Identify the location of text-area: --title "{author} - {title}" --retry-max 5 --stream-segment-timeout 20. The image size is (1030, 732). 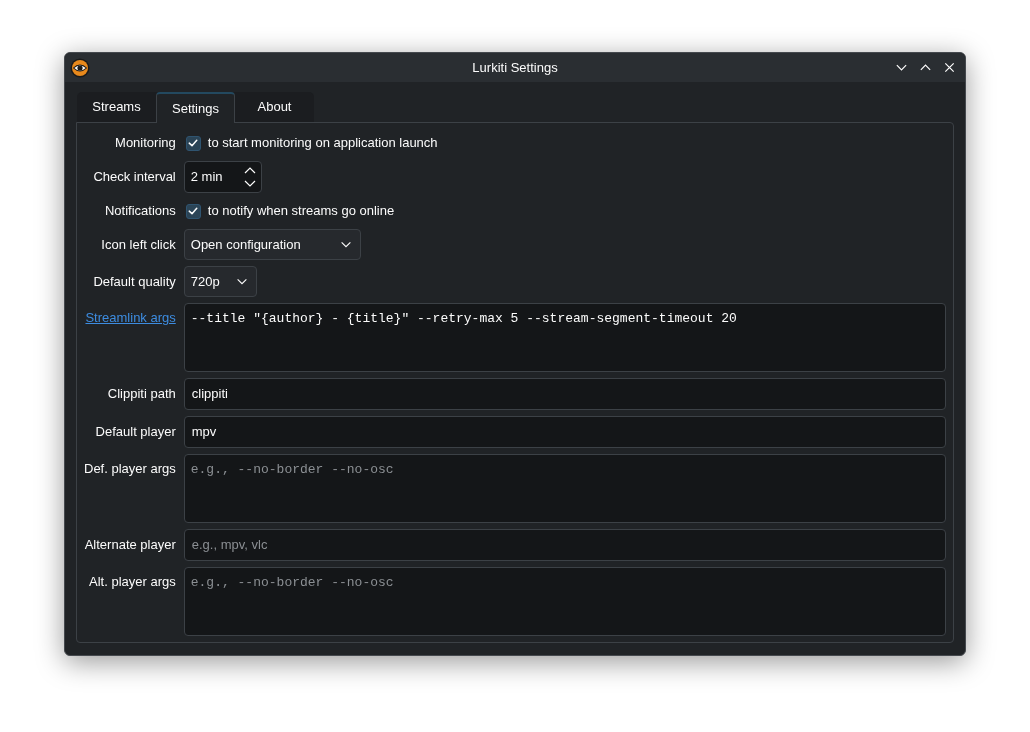
(564, 337).